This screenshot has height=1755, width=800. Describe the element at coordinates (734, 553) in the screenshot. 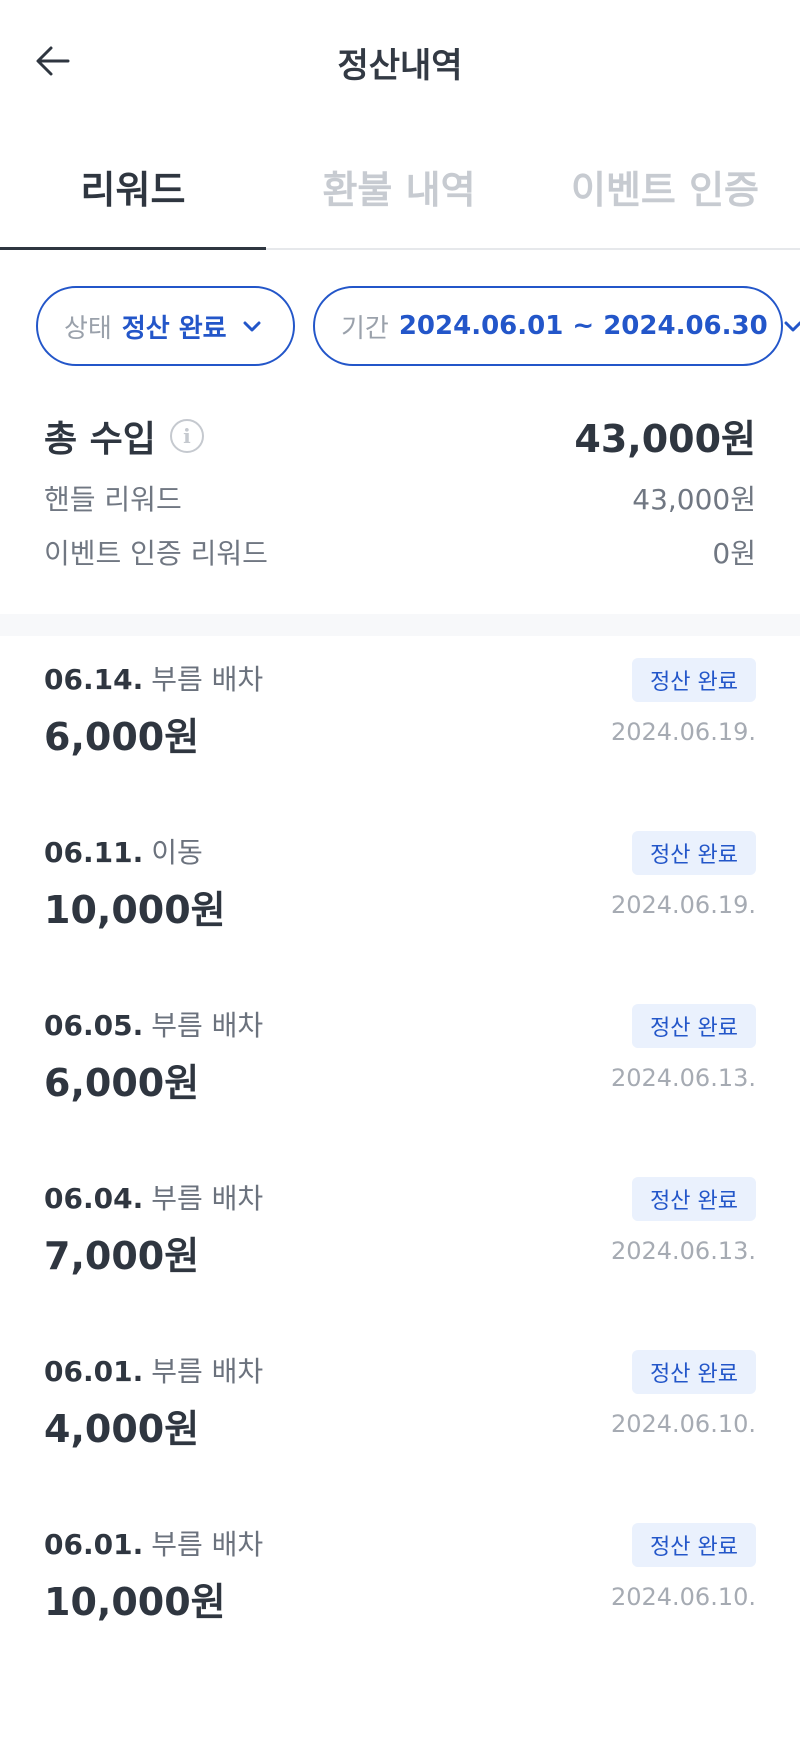

I see `event-reward-value: 0원` at that location.